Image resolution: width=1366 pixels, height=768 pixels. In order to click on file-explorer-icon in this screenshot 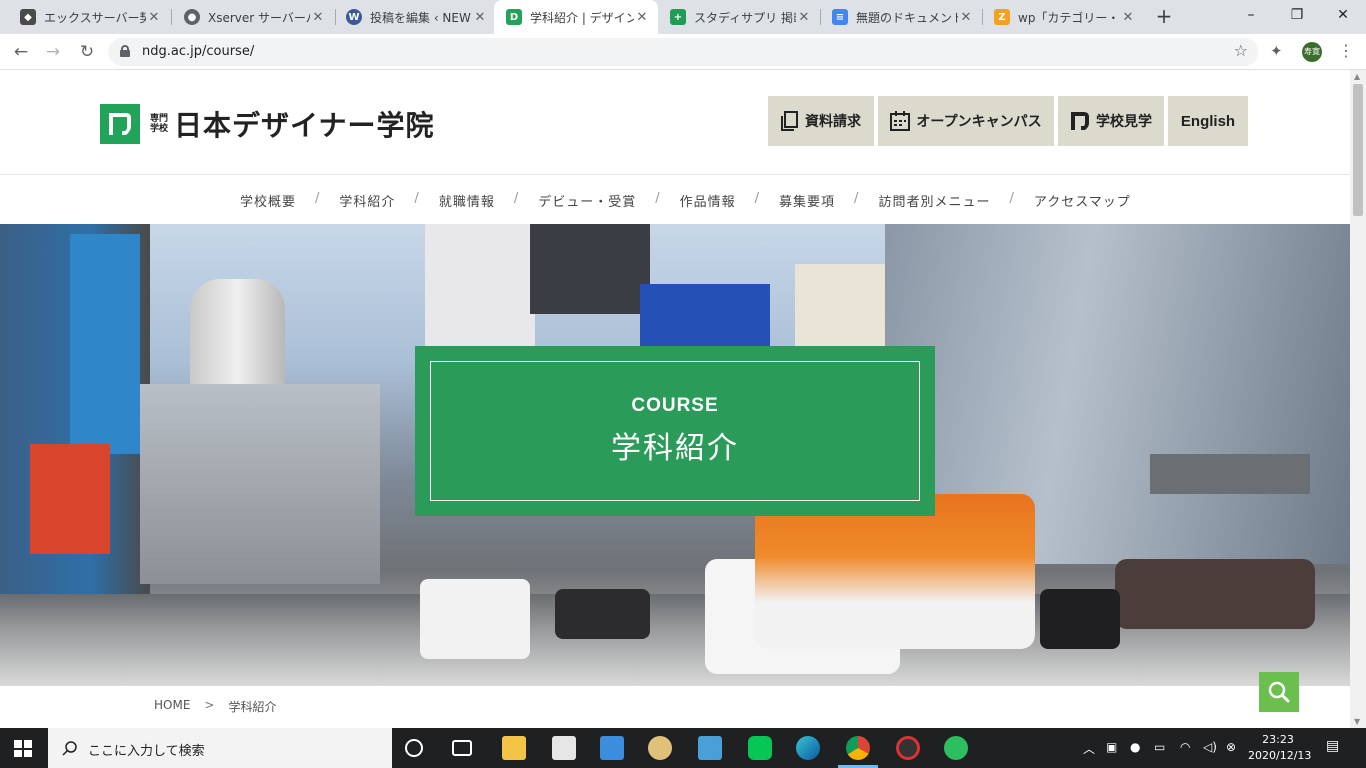, I will do `click(514, 748)`.